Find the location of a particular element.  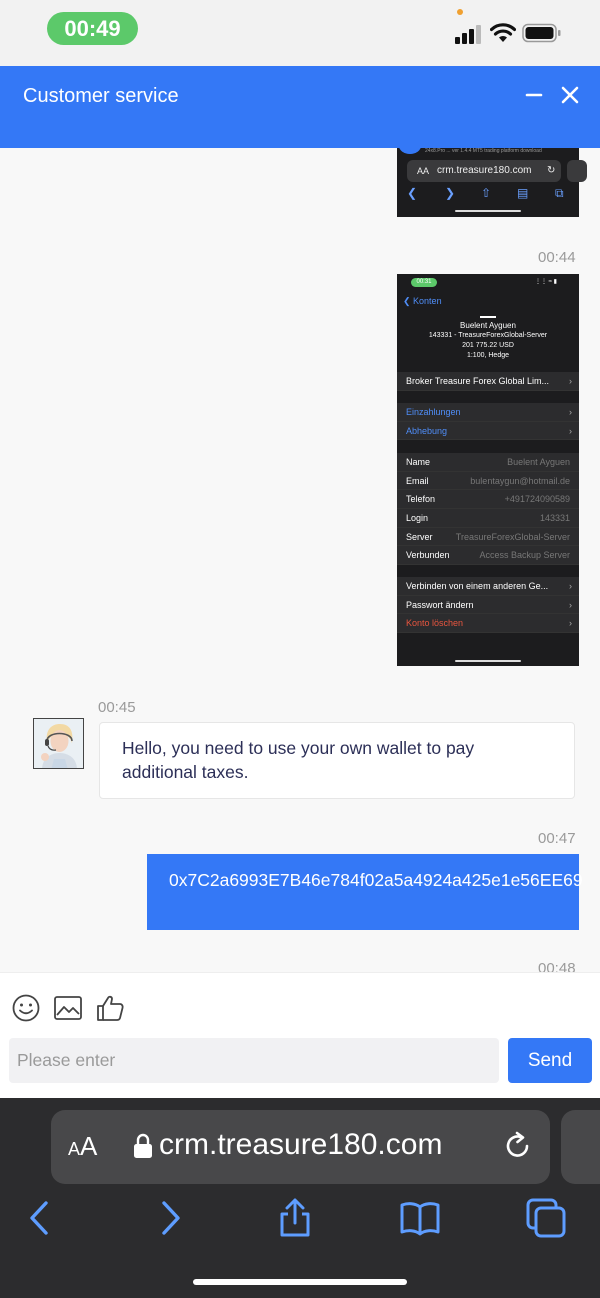

chat-header: Customer service is located at coordinates (300, 107).